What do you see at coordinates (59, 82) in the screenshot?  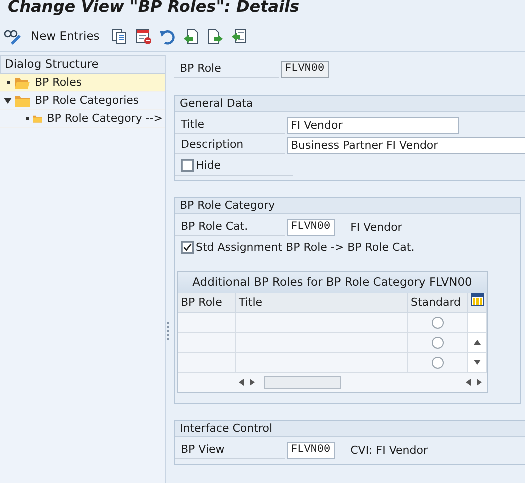 I see `tree-label: BP Roles` at bounding box center [59, 82].